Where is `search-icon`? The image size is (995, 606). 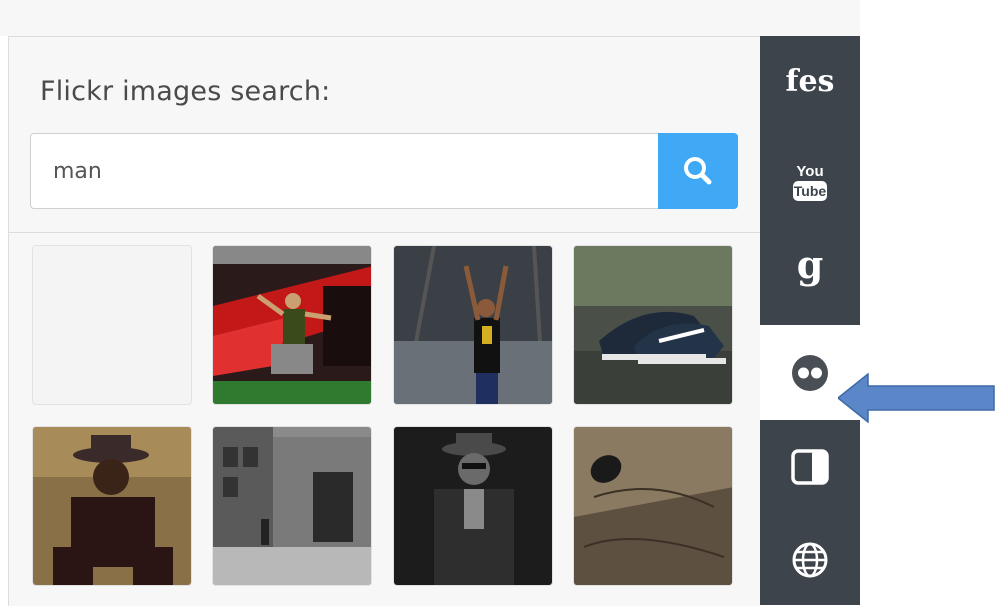 search-icon is located at coordinates (698, 171).